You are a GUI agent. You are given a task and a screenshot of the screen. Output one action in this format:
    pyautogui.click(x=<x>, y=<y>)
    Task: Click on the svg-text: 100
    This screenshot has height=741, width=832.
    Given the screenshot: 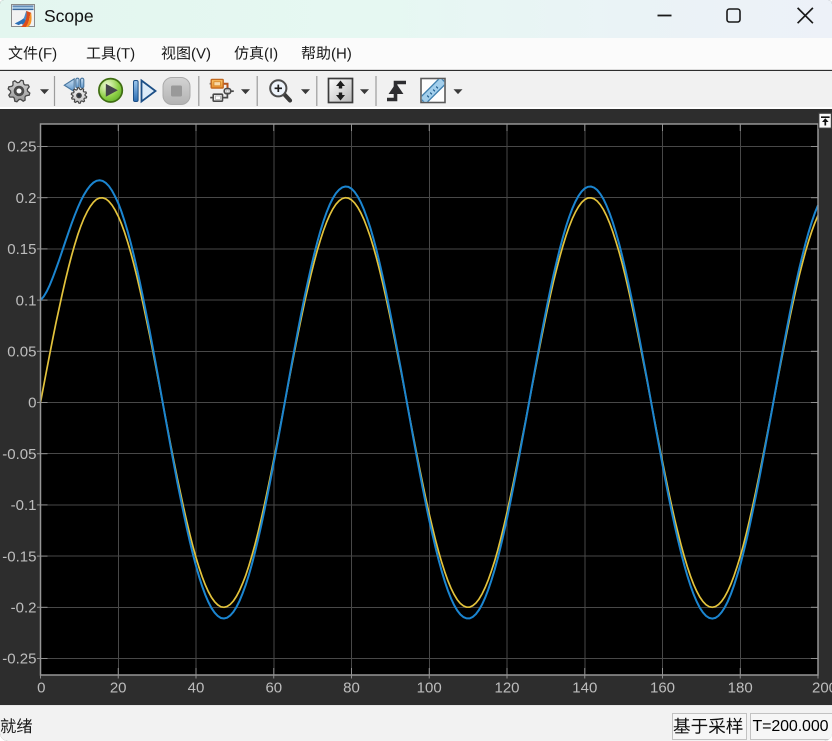 What is the action you would take?
    pyautogui.click(x=429, y=688)
    